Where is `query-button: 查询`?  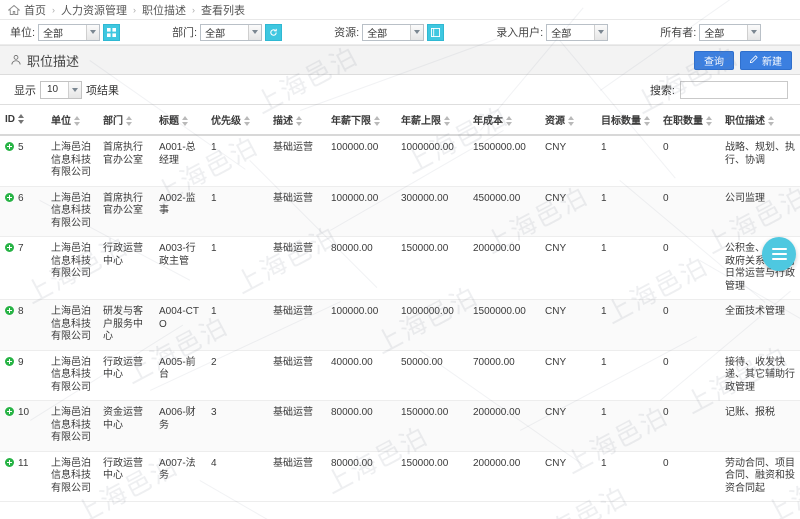 query-button: 查询 is located at coordinates (714, 60).